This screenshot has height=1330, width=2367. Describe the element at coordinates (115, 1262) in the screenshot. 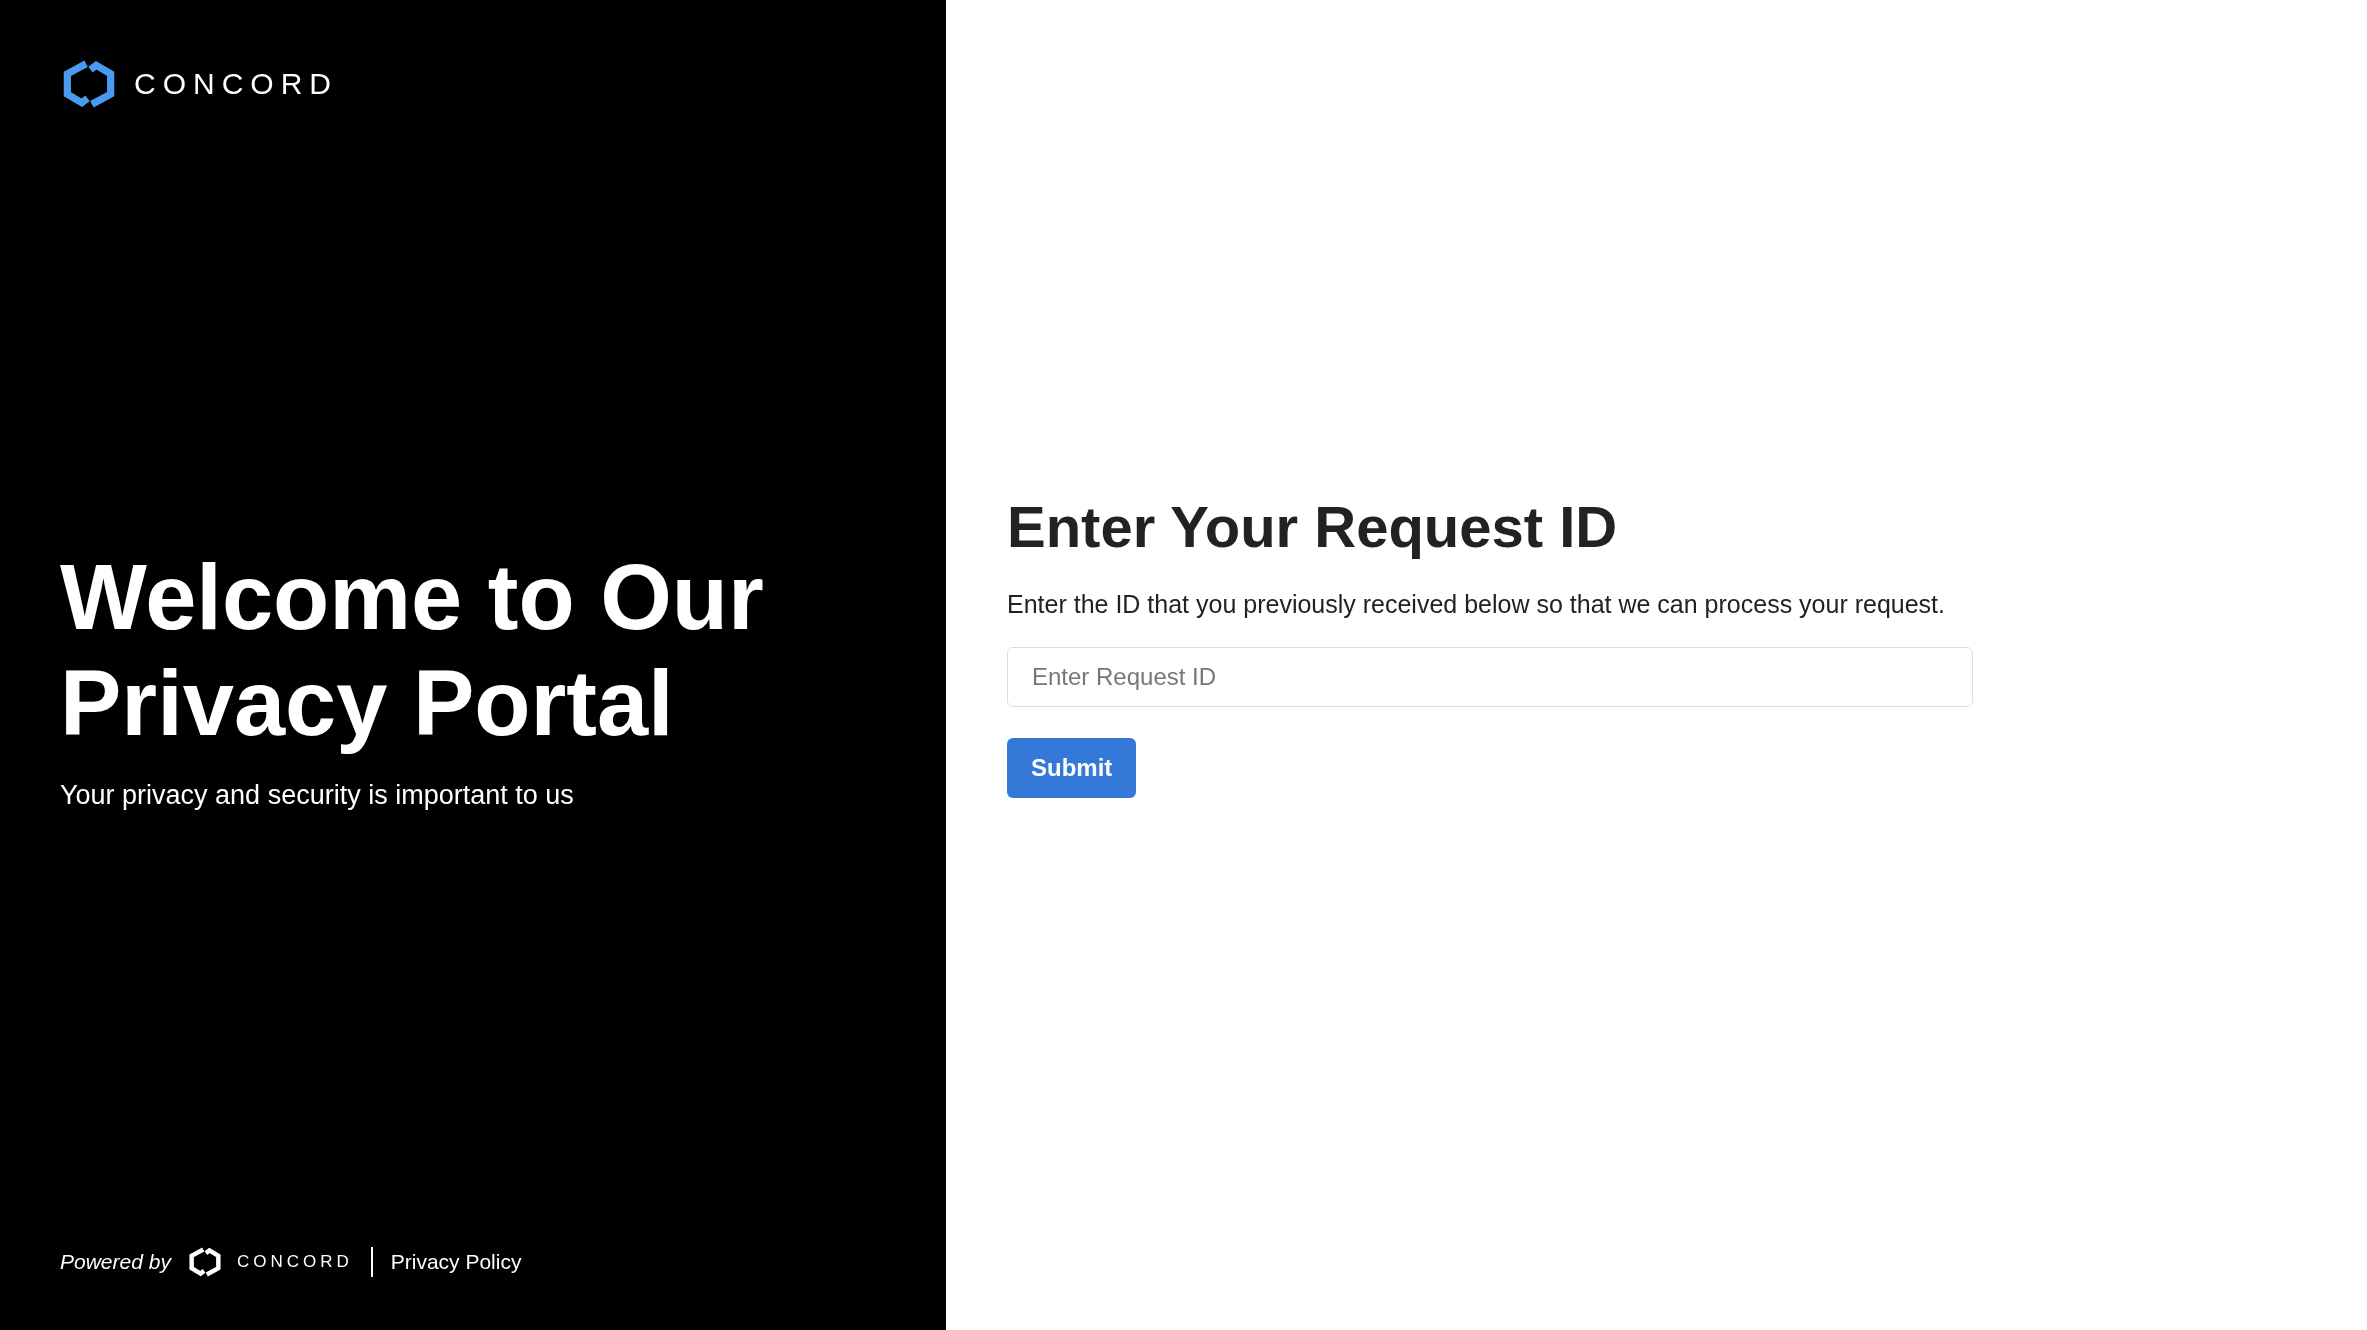

I see `powered-by-text: Powered by` at that location.